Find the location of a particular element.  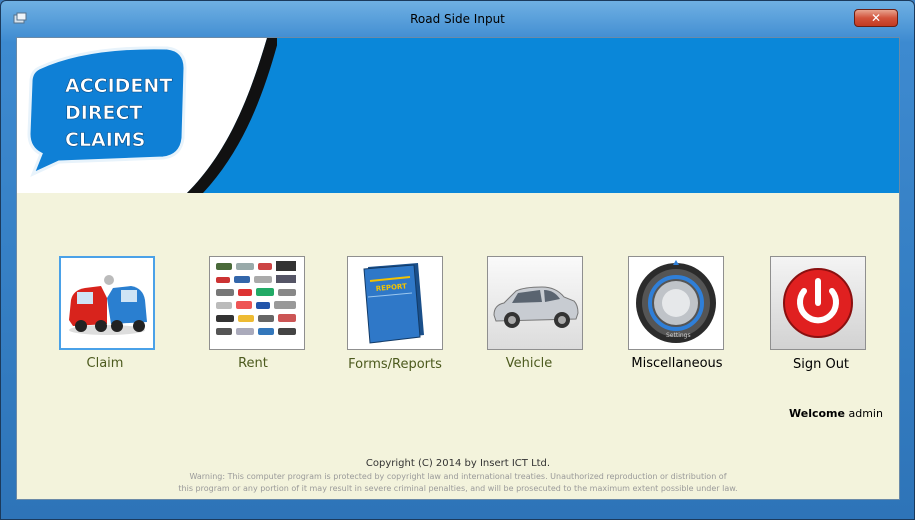

welcome-prefix: Welcome is located at coordinates (817, 413).